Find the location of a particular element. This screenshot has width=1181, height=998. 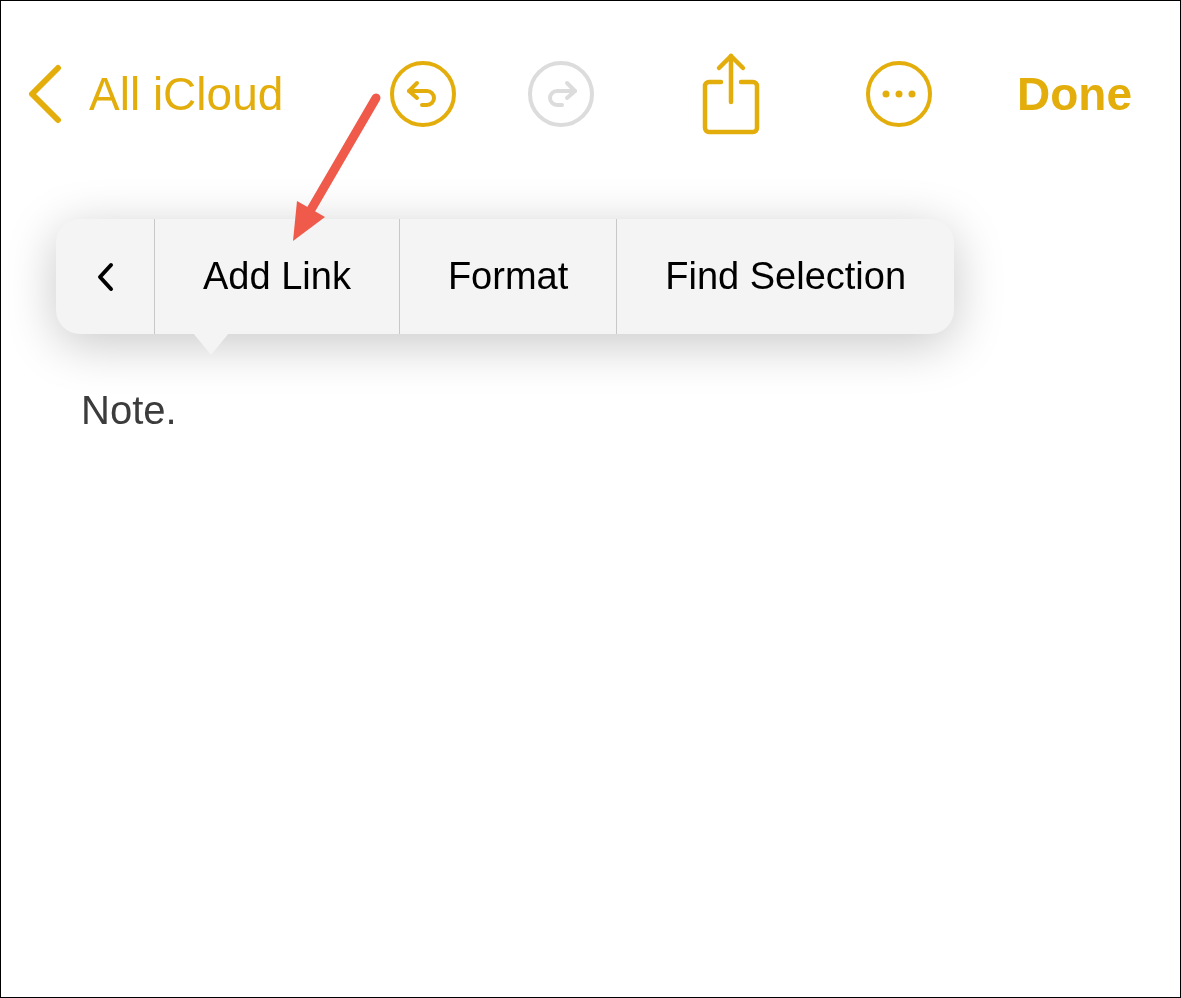

menu-item: Find Selection is located at coordinates (785, 276).